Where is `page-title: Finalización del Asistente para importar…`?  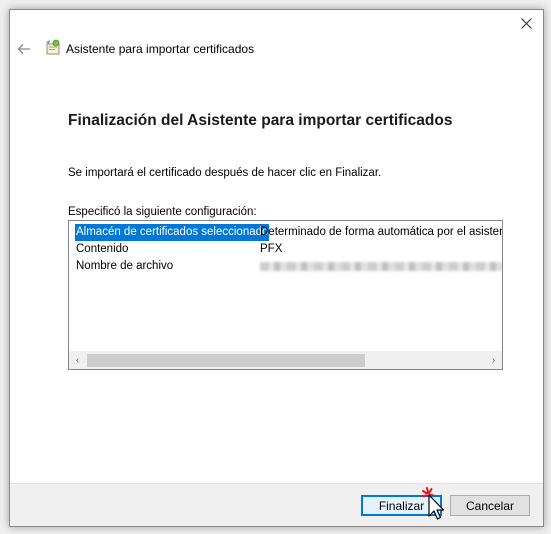
page-title: Finalización del Asistente para importar… is located at coordinates (260, 120).